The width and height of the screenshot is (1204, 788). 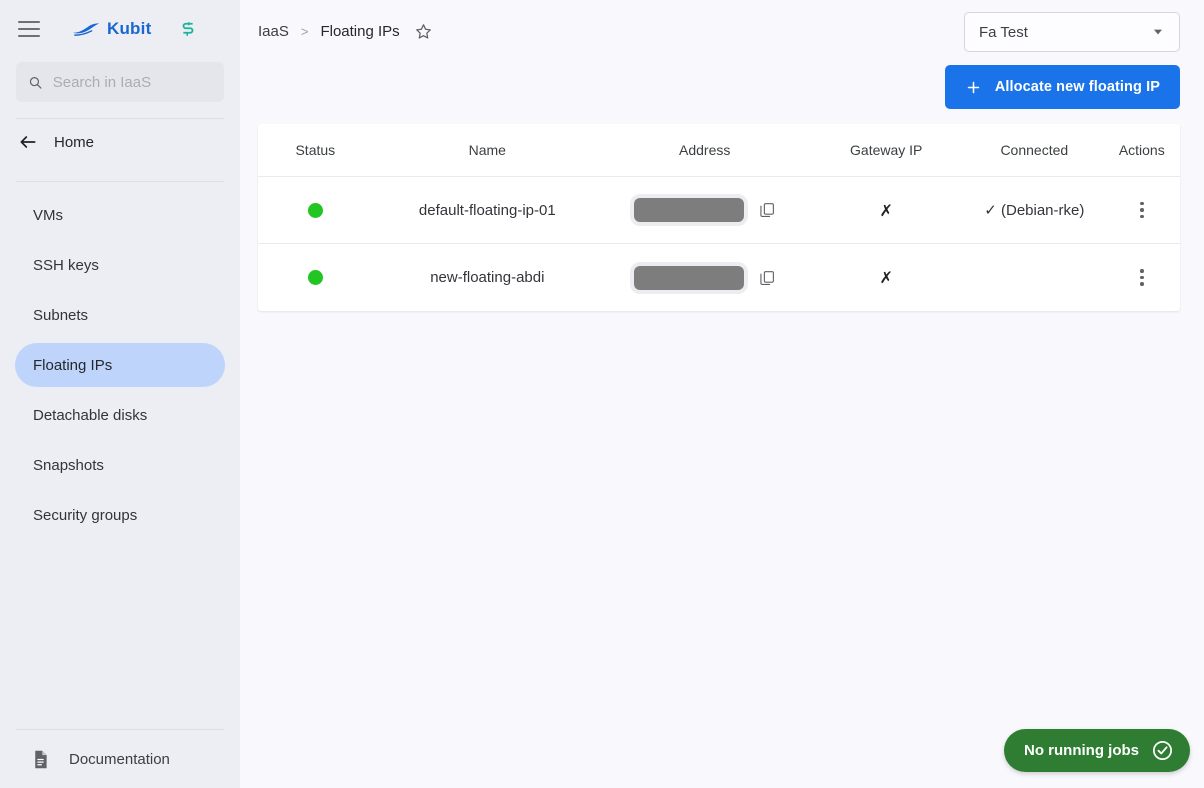 I want to click on company-logo-glyph, so click(x=188, y=28).